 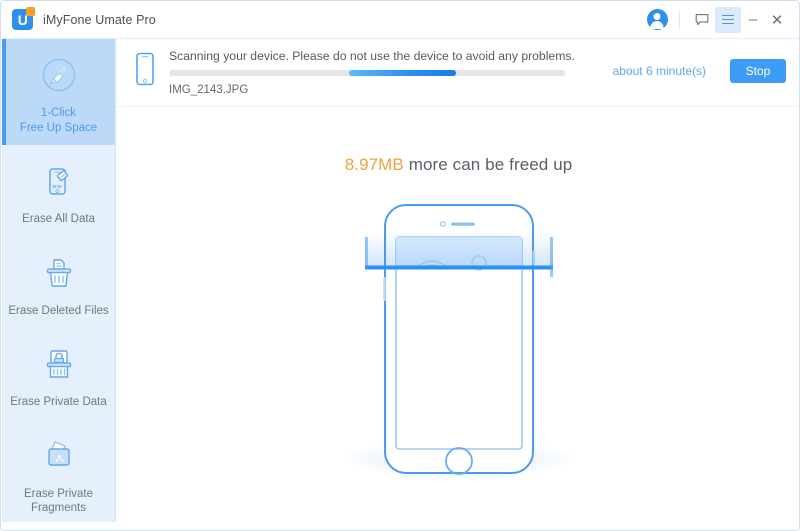 I want to click on freed-size-value: 8.97MB, so click(x=374, y=164).